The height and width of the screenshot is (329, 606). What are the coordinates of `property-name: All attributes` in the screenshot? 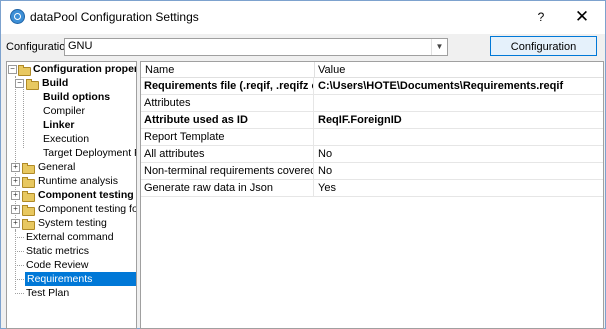 It's located at (227, 154).